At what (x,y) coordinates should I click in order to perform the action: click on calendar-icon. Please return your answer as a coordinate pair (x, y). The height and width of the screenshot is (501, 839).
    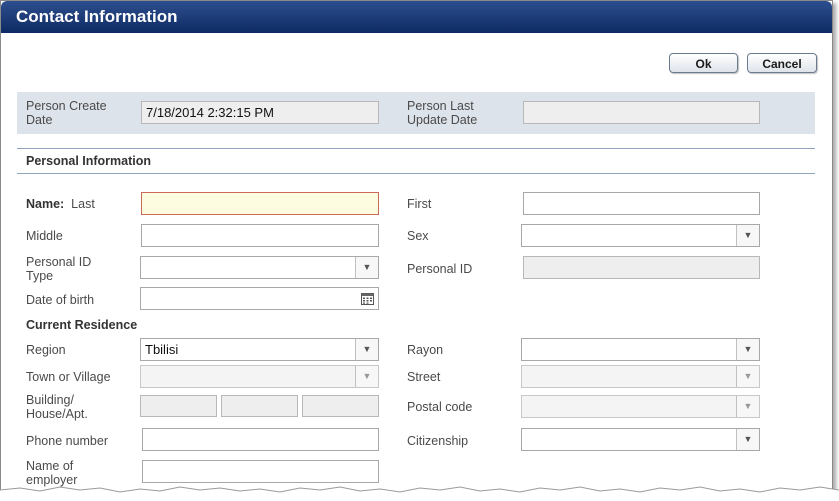
    Looking at the image, I should click on (367, 298).